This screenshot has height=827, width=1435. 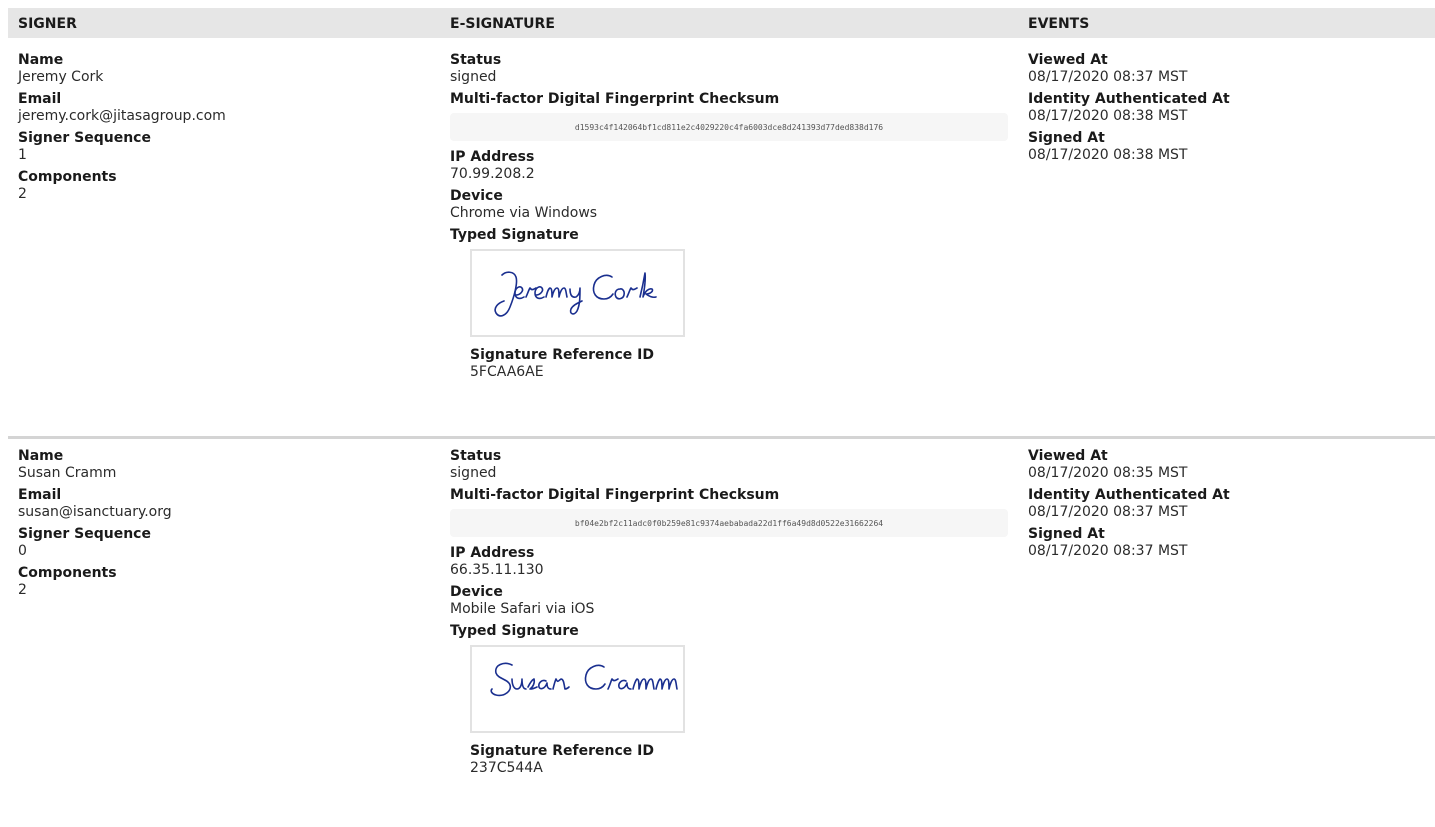 What do you see at coordinates (721, 437) in the screenshot?
I see `row-divider` at bounding box center [721, 437].